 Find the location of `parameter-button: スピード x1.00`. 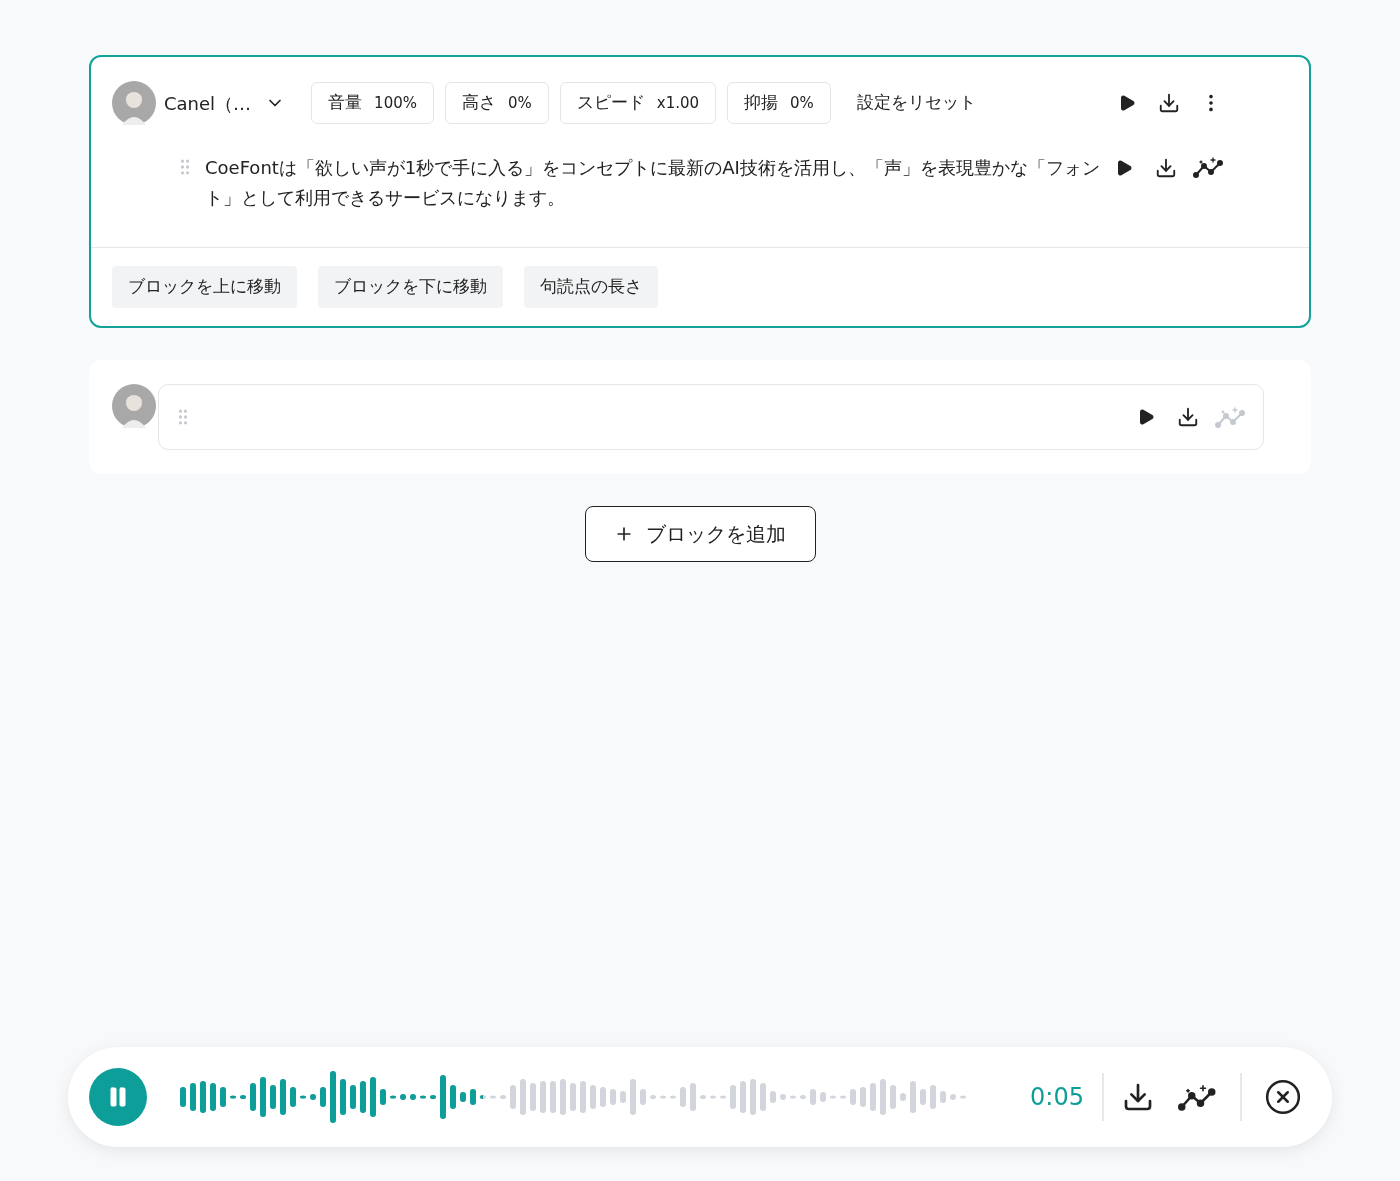

parameter-button: スピード x1.00 is located at coordinates (638, 103).